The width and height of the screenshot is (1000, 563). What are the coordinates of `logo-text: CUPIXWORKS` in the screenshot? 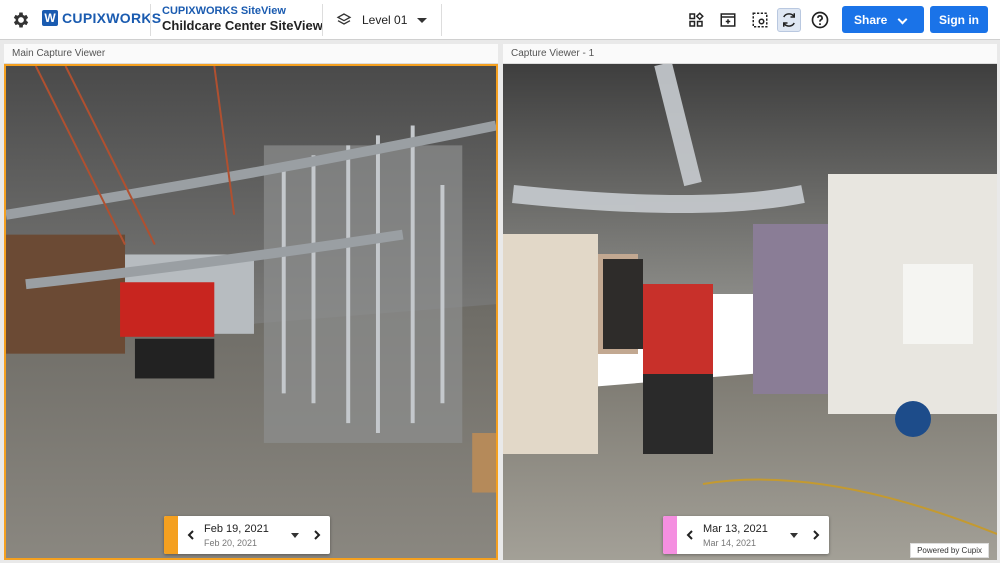 It's located at (112, 18).